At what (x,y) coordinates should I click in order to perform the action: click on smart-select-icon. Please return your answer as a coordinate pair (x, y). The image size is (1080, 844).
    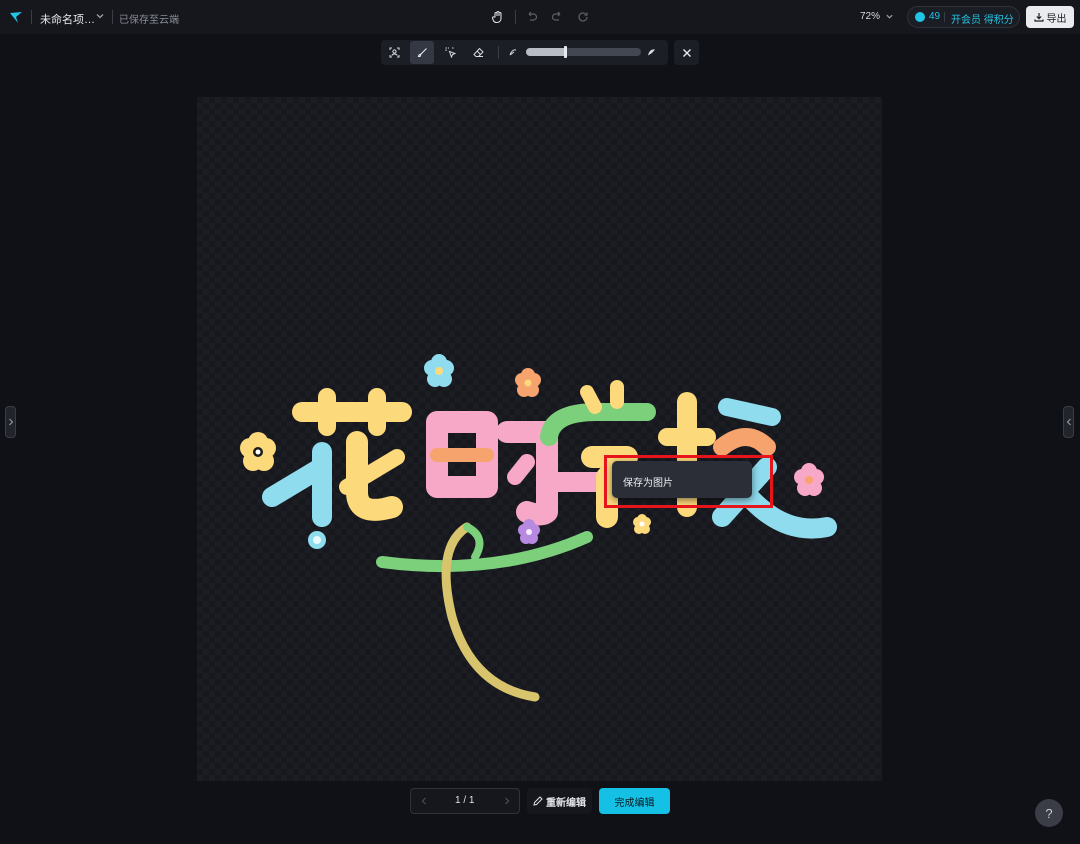
    Looking at the image, I should click on (450, 52).